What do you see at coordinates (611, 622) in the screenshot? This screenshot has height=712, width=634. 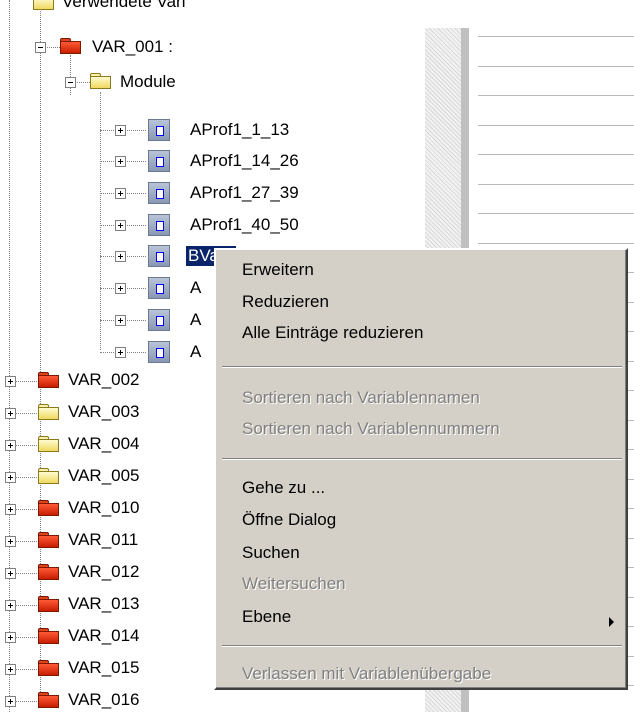 I see `submenu-arrow-icon` at bounding box center [611, 622].